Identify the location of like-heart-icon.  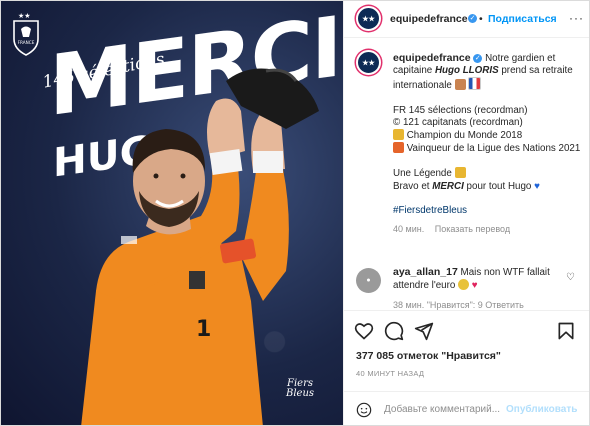
(364, 331).